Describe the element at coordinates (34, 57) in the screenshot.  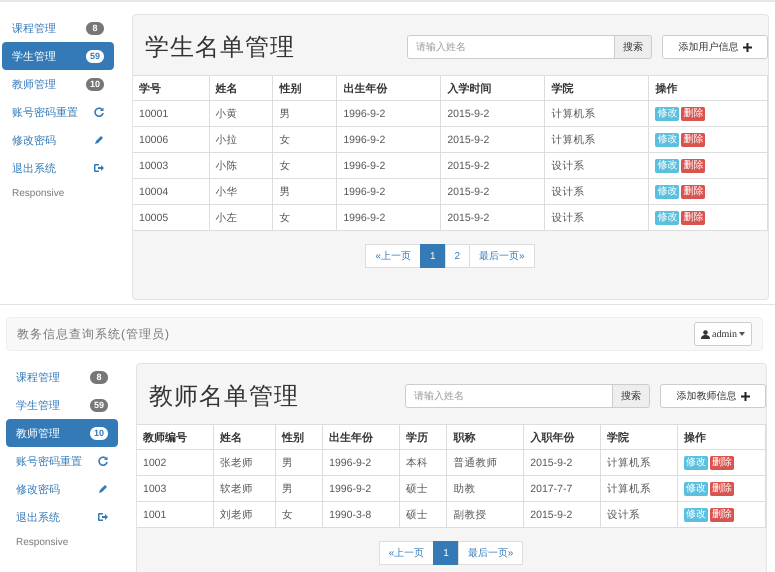
I see `sidebar-item-label: 学生管理` at that location.